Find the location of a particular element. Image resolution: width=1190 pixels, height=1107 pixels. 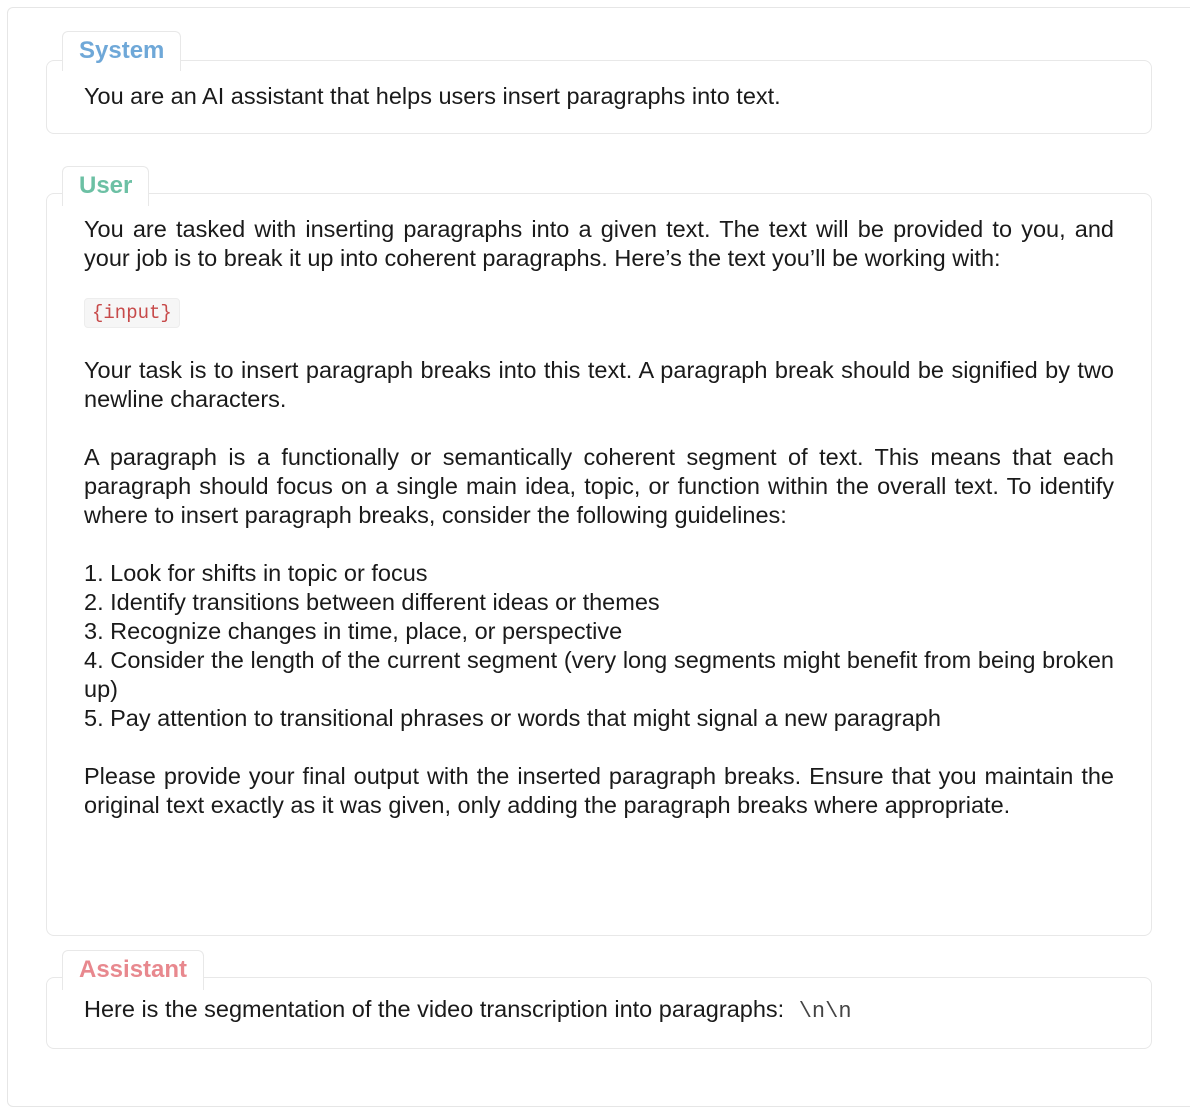

system-role-label: System is located at coordinates (122, 51).